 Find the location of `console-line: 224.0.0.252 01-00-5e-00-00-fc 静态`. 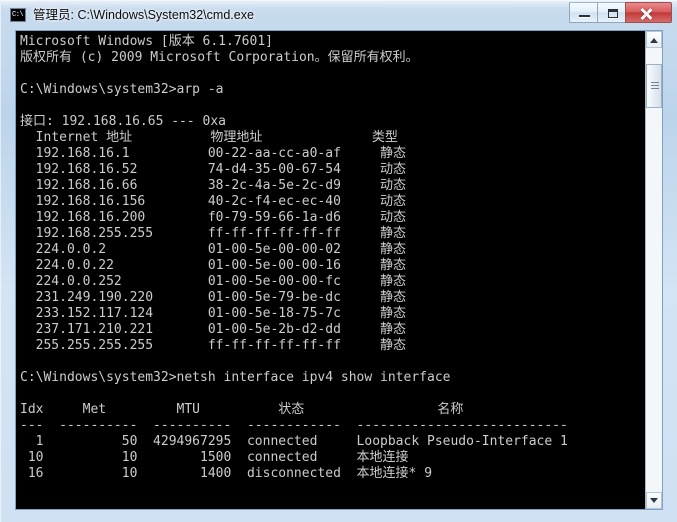

console-line: 224.0.0.252 01-00-5e-00-00-fc 静态 is located at coordinates (213, 281).